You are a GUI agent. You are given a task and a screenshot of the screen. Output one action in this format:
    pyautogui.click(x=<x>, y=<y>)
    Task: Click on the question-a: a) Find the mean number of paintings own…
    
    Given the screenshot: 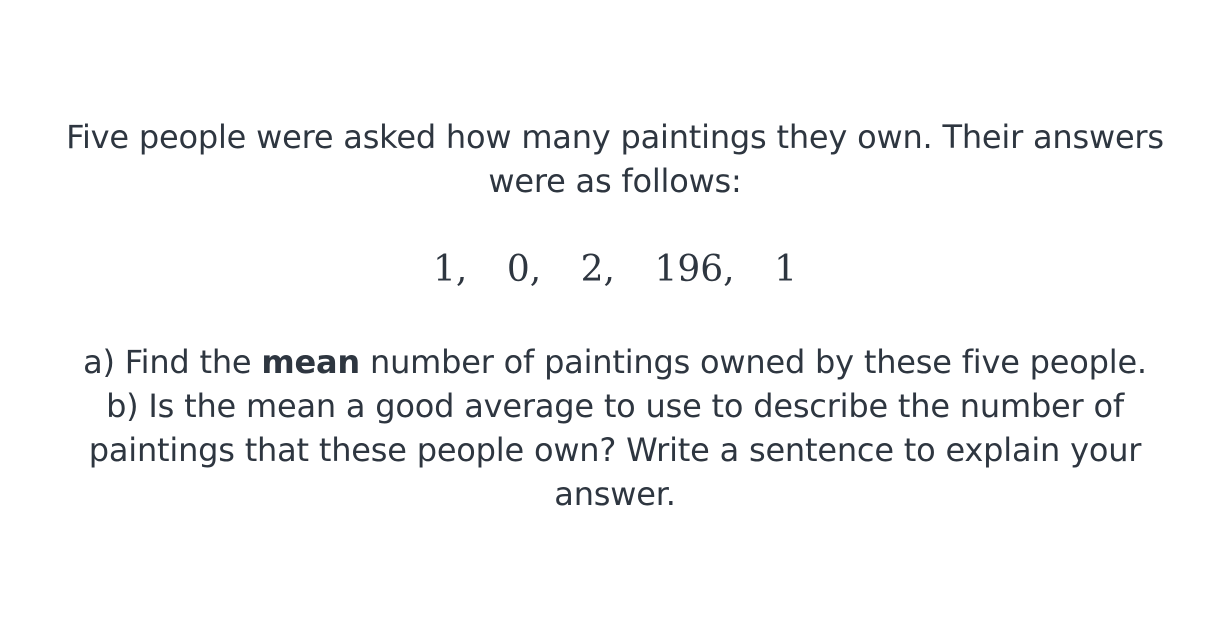 What is the action you would take?
    pyautogui.click(x=615, y=362)
    